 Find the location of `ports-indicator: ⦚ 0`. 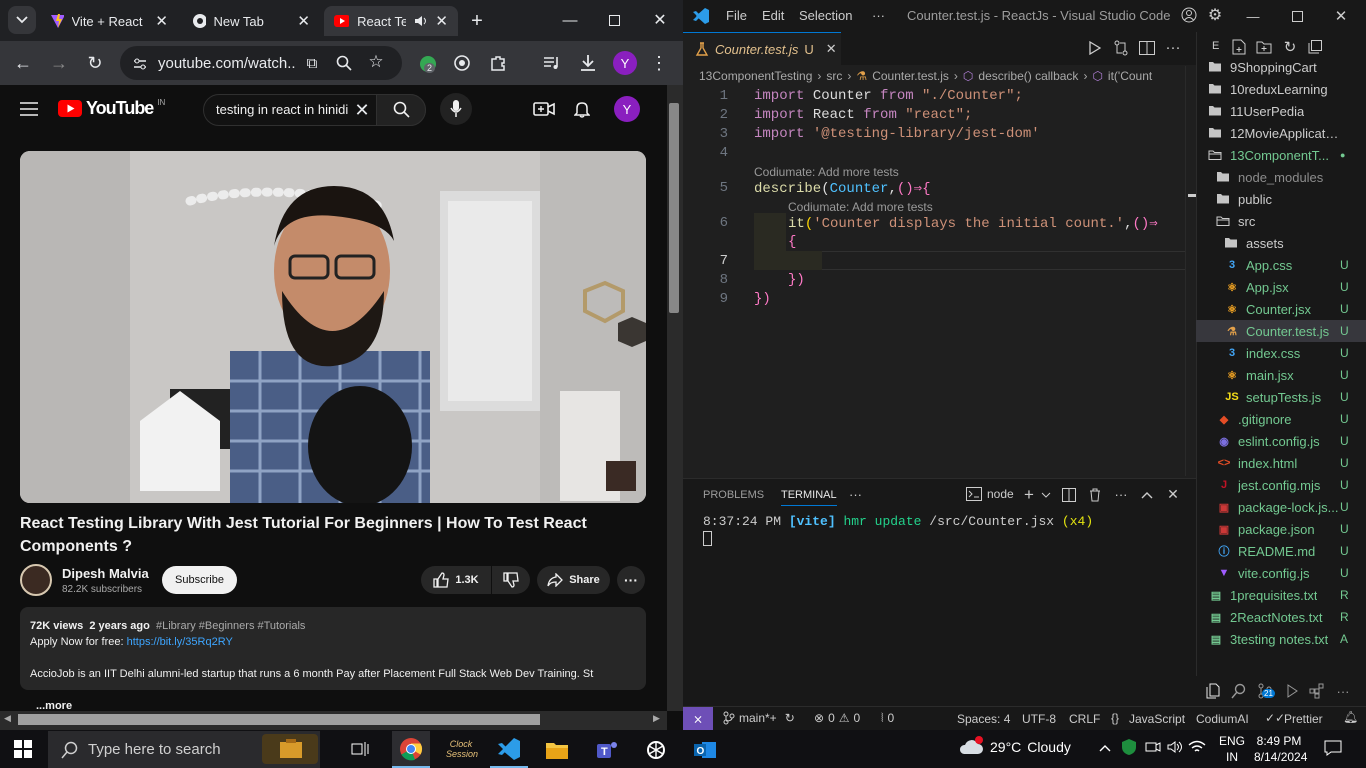

ports-indicator: ⦚ 0 is located at coordinates (887, 718).